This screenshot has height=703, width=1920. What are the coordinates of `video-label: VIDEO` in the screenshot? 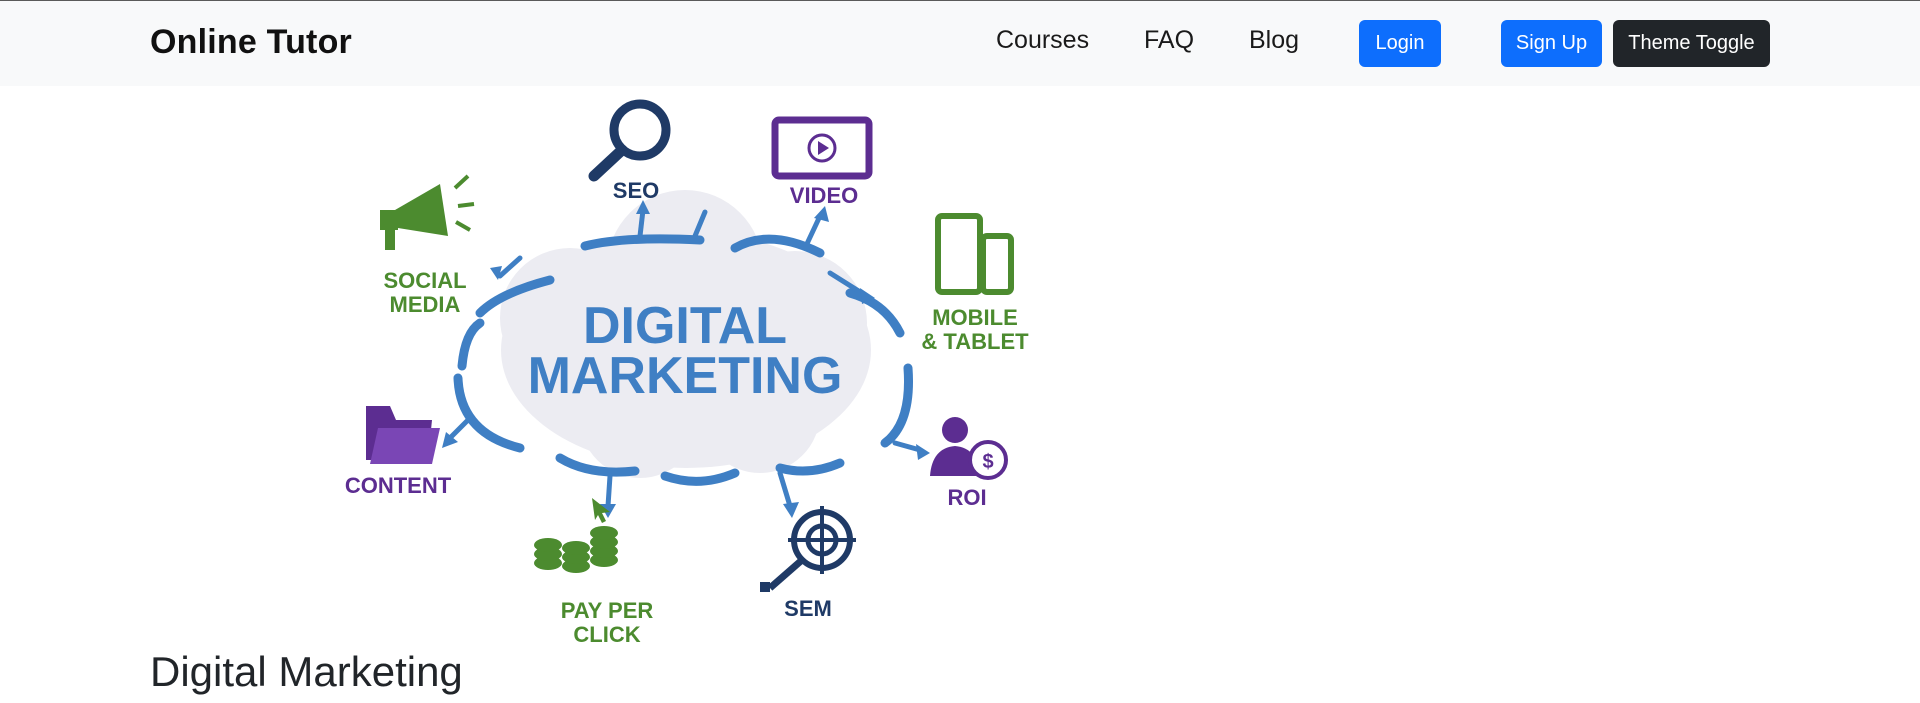 It's located at (824, 195).